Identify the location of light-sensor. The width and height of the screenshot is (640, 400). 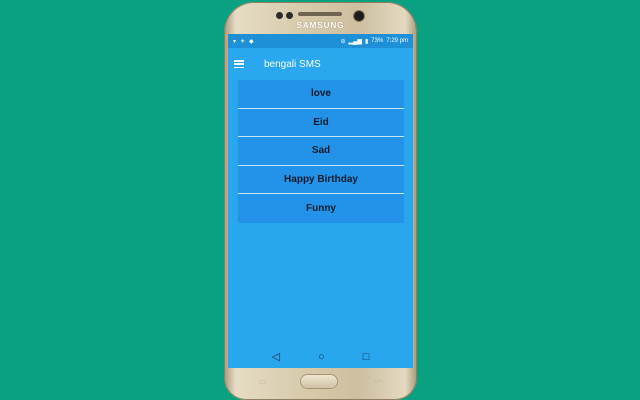
(289, 15).